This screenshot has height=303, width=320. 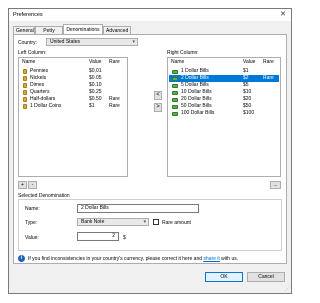 I want to click on add-denomination-button: +, so click(x=22, y=185).